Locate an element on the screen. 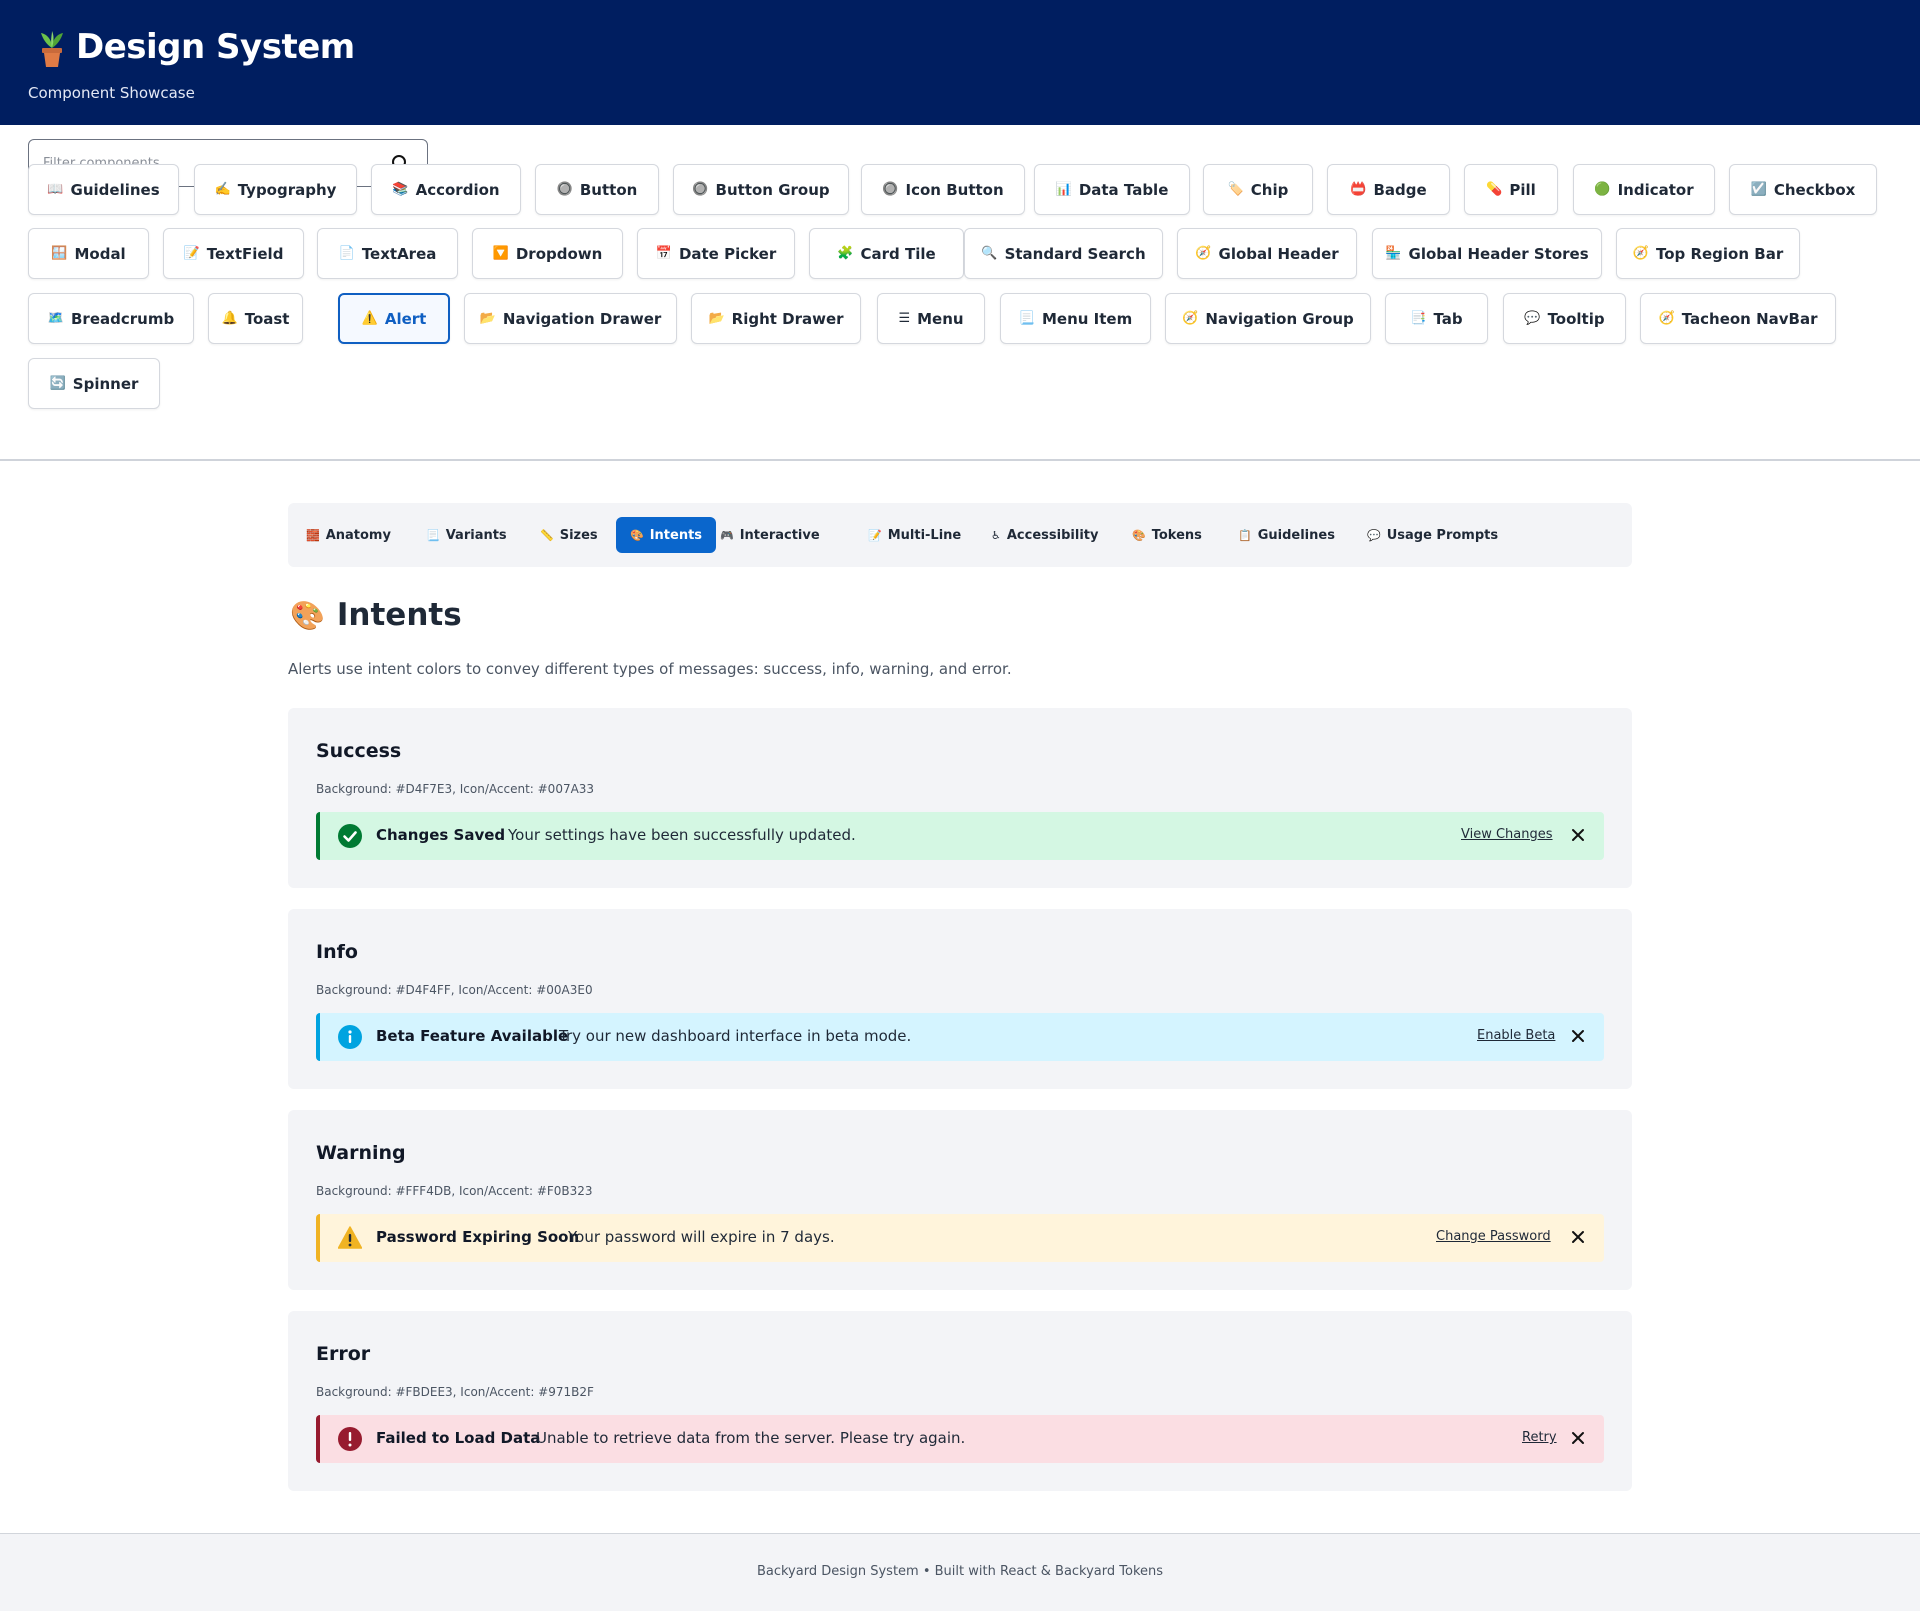 The image size is (1920, 1611). component-emoji-icon: ☰ is located at coordinates (904, 318).